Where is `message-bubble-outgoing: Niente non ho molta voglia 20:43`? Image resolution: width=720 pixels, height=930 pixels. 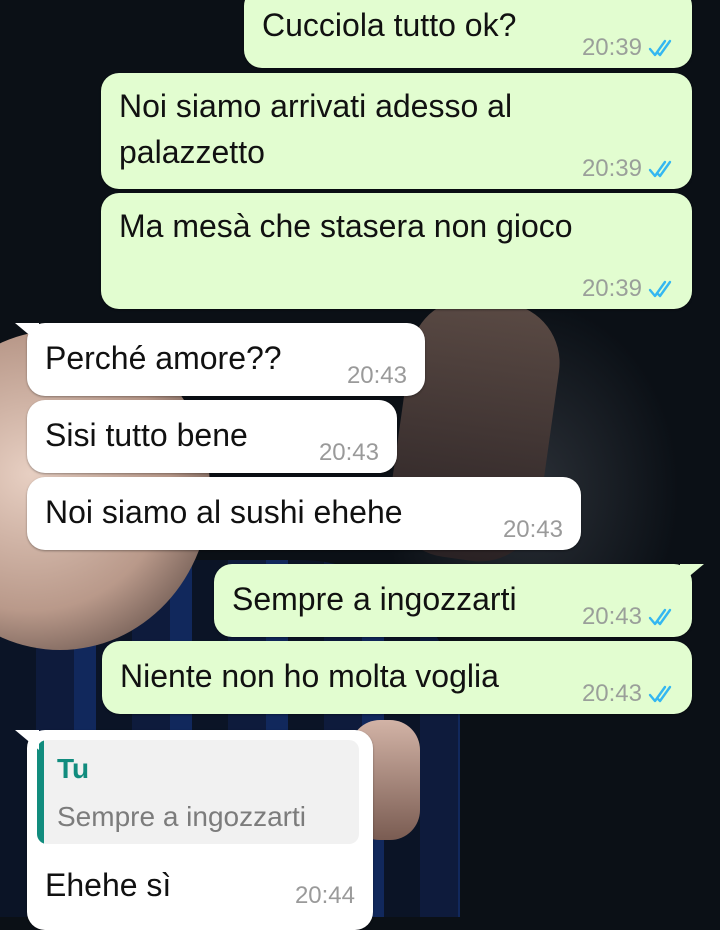 message-bubble-outgoing: Niente non ho molta voglia 20:43 is located at coordinates (397, 677).